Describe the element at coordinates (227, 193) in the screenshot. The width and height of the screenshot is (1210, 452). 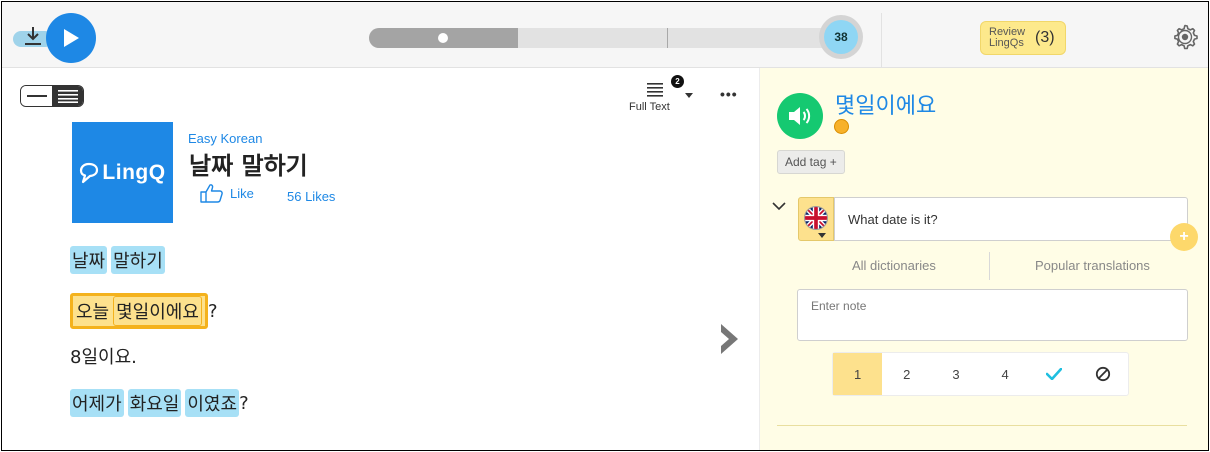
I see `like-button: Like` at that location.